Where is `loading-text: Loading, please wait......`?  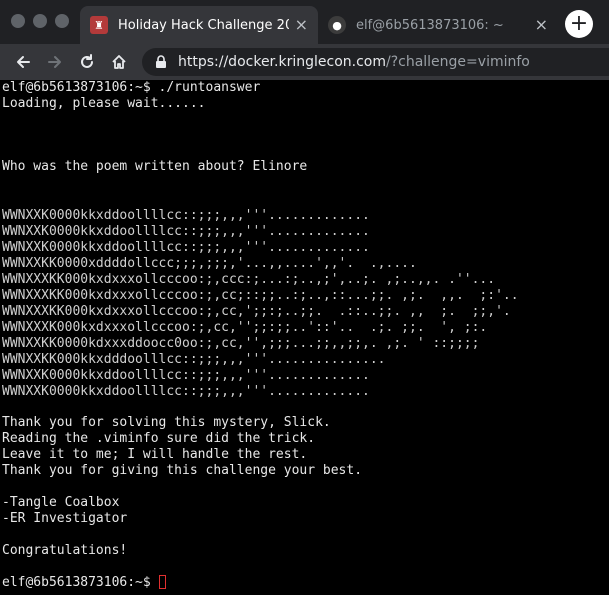
loading-text: Loading, please wait...... is located at coordinates (104, 103).